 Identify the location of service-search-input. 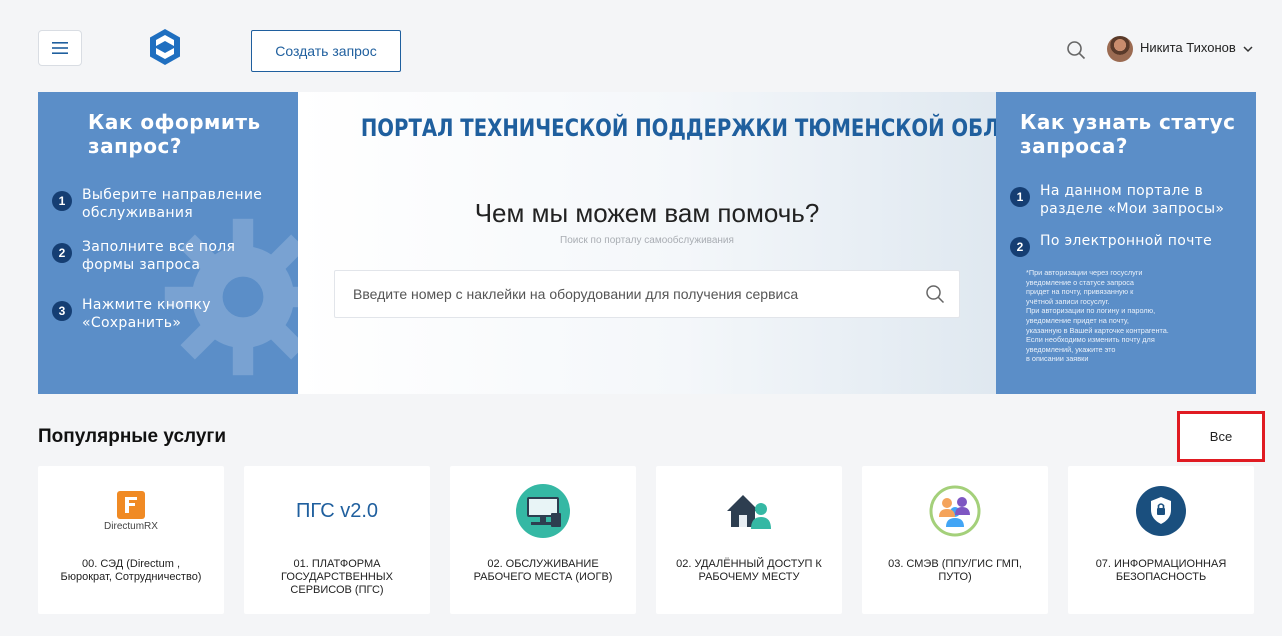
(633, 294).